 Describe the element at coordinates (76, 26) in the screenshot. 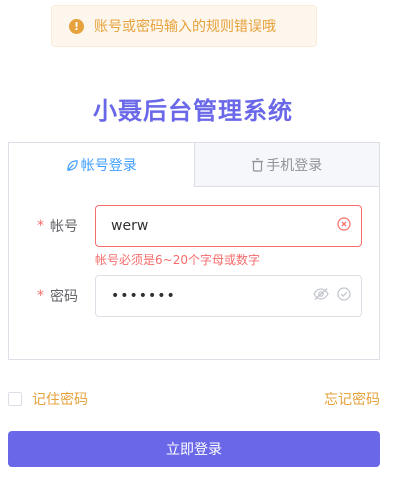

I see `warning-icon: !` at that location.